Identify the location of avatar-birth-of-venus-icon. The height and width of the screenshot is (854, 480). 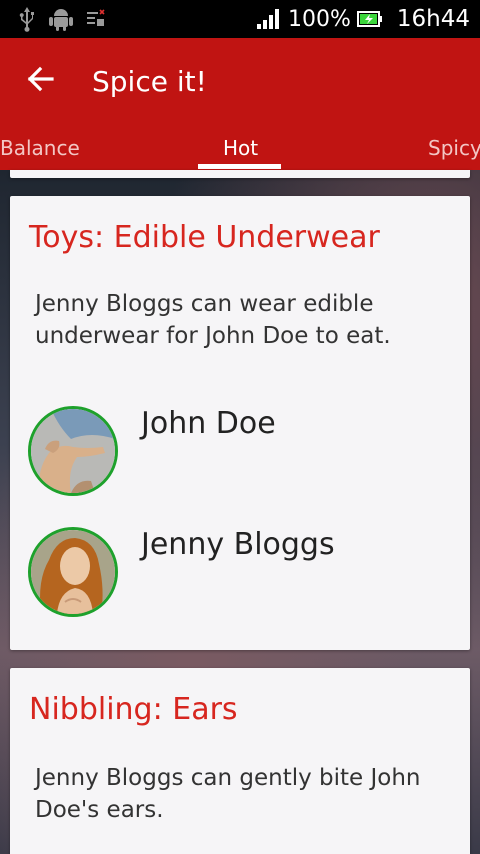
(73, 572).